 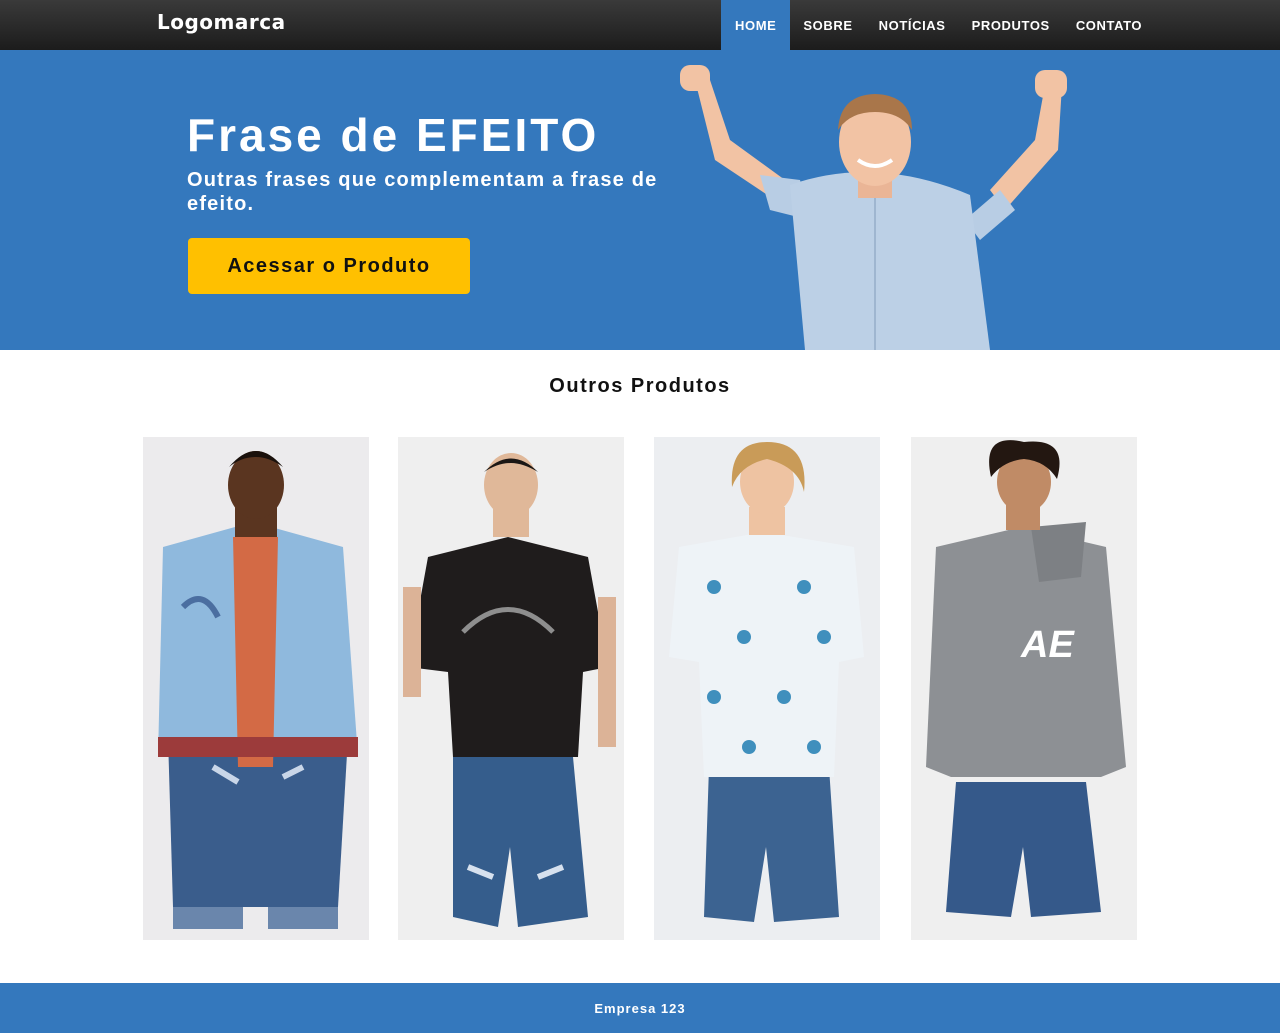 I want to click on product-image-hoodie: AE, so click(x=1024, y=688).